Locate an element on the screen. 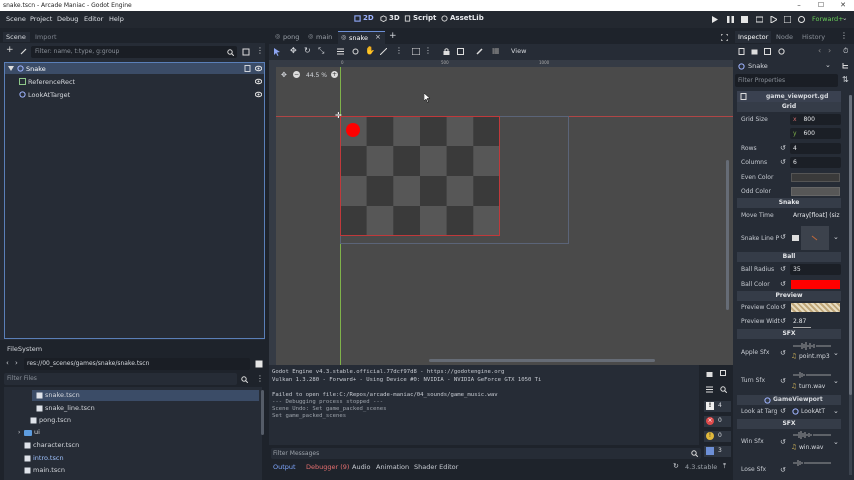 This screenshot has width=854, height=480. search-icon is located at coordinates (723, 389).